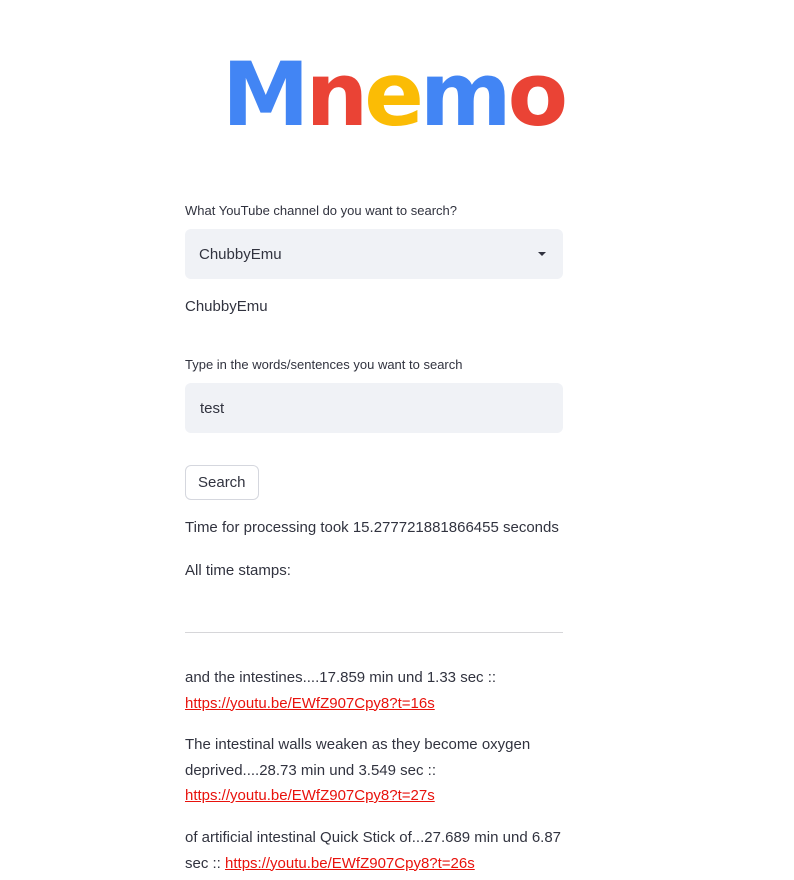 This screenshot has height=880, width=794. Describe the element at coordinates (465, 94) in the screenshot. I see `logo-letter: m` at that location.